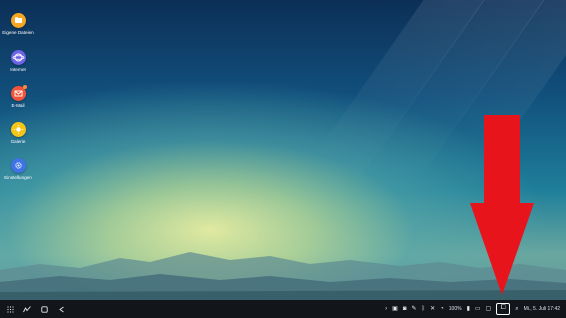 This screenshot has height=318, width=566. I want to click on desktop-icon-galerie: Galerie, so click(18, 133).